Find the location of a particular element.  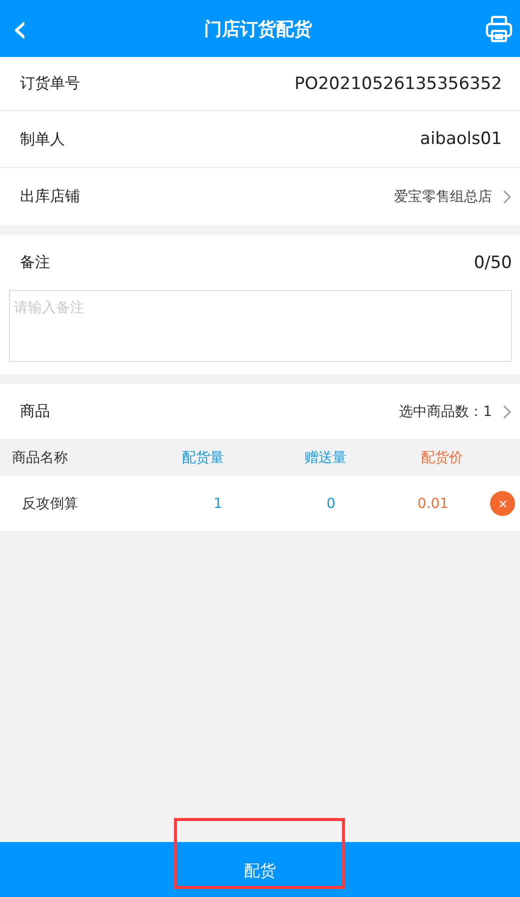

character-counter: 0/50 is located at coordinates (493, 262).